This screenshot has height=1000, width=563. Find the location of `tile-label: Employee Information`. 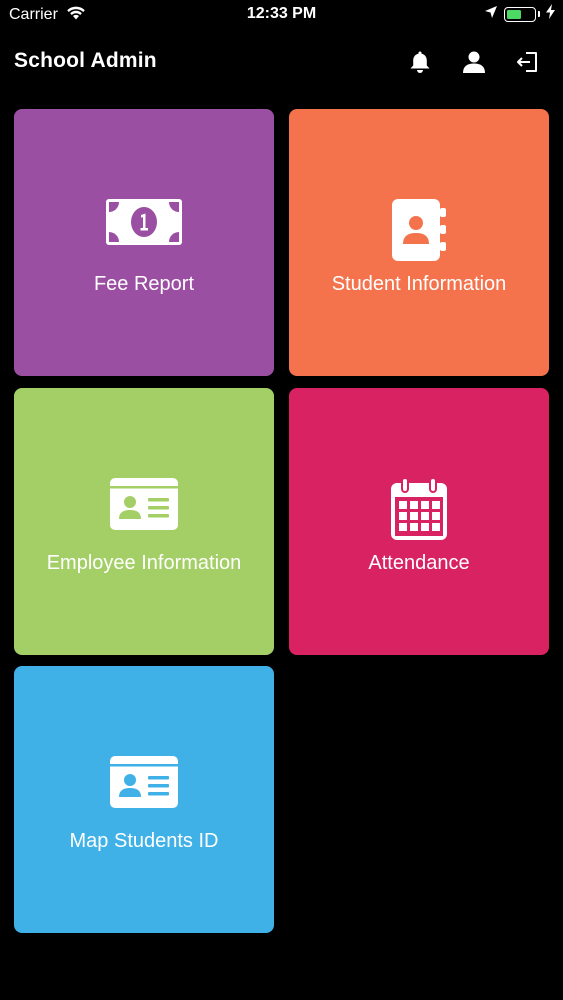

tile-label: Employee Information is located at coordinates (144, 563).